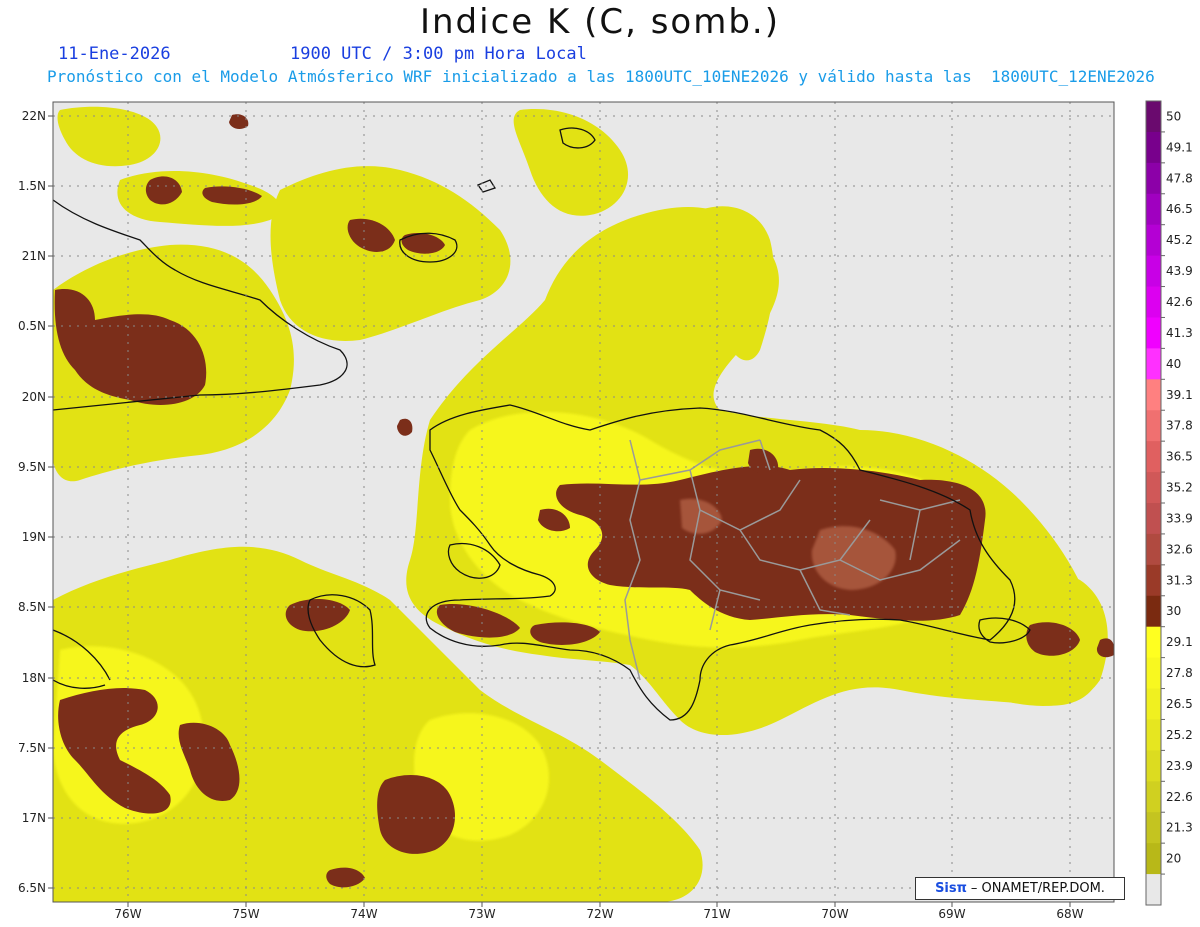 The height and width of the screenshot is (927, 1200). Describe the element at coordinates (1173, 116) in the screenshot. I see `colorbar-label: 50` at that location.